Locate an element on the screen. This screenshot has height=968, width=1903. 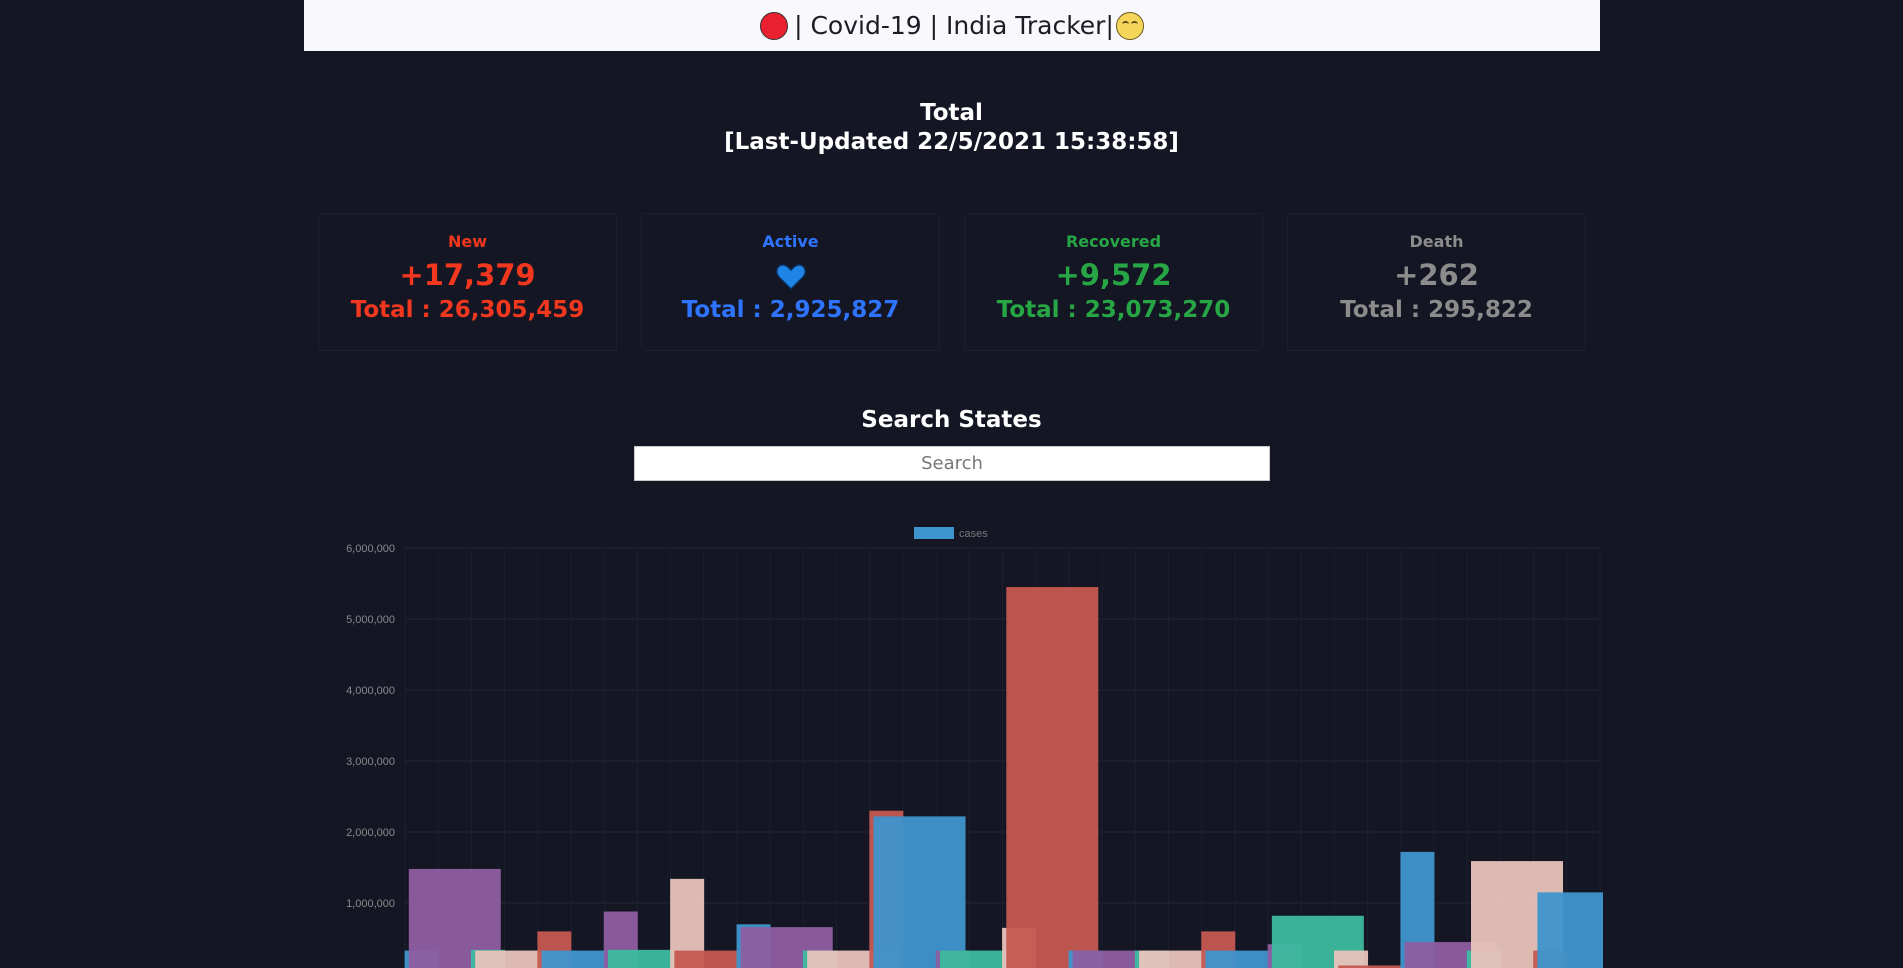
y-tick-label: 4,000,000 is located at coordinates (370, 691).